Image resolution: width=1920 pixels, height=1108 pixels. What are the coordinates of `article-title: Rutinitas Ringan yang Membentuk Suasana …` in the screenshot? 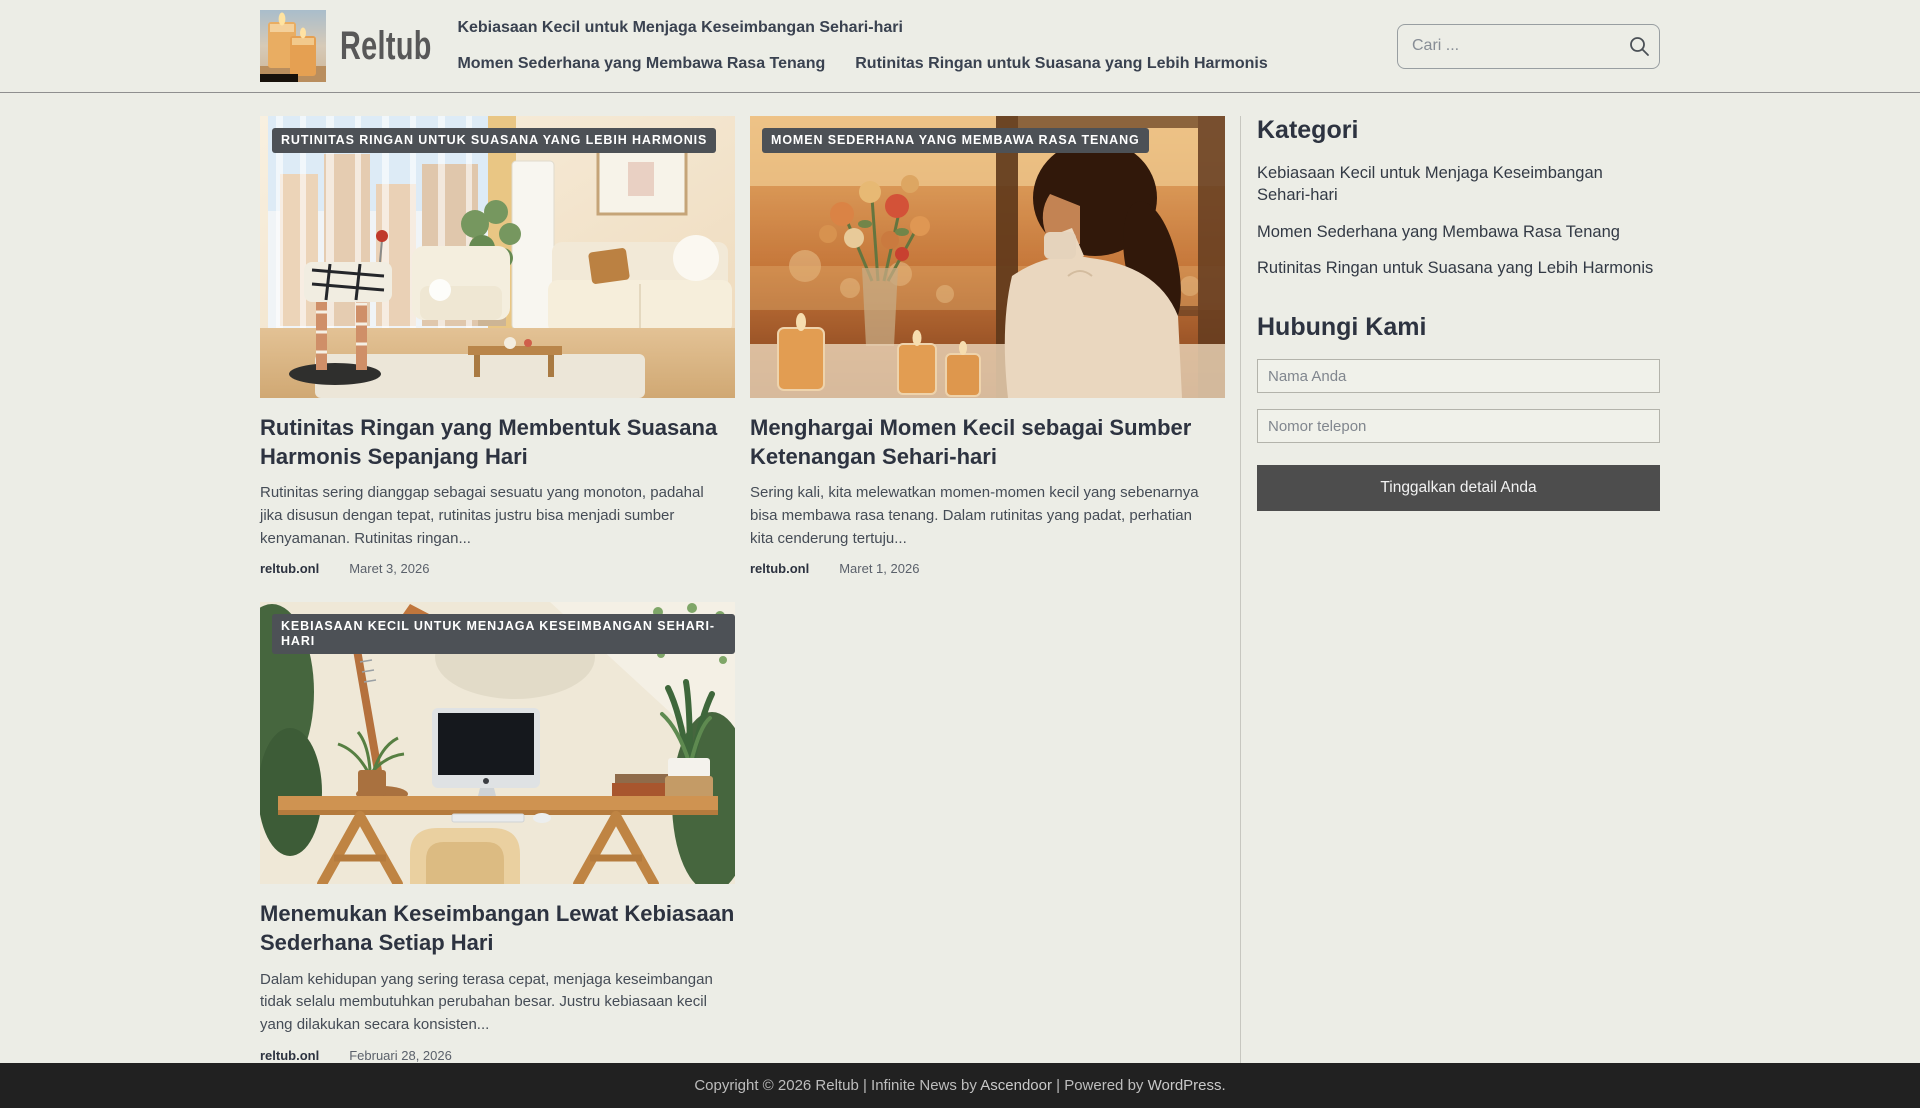 It's located at (497, 442).